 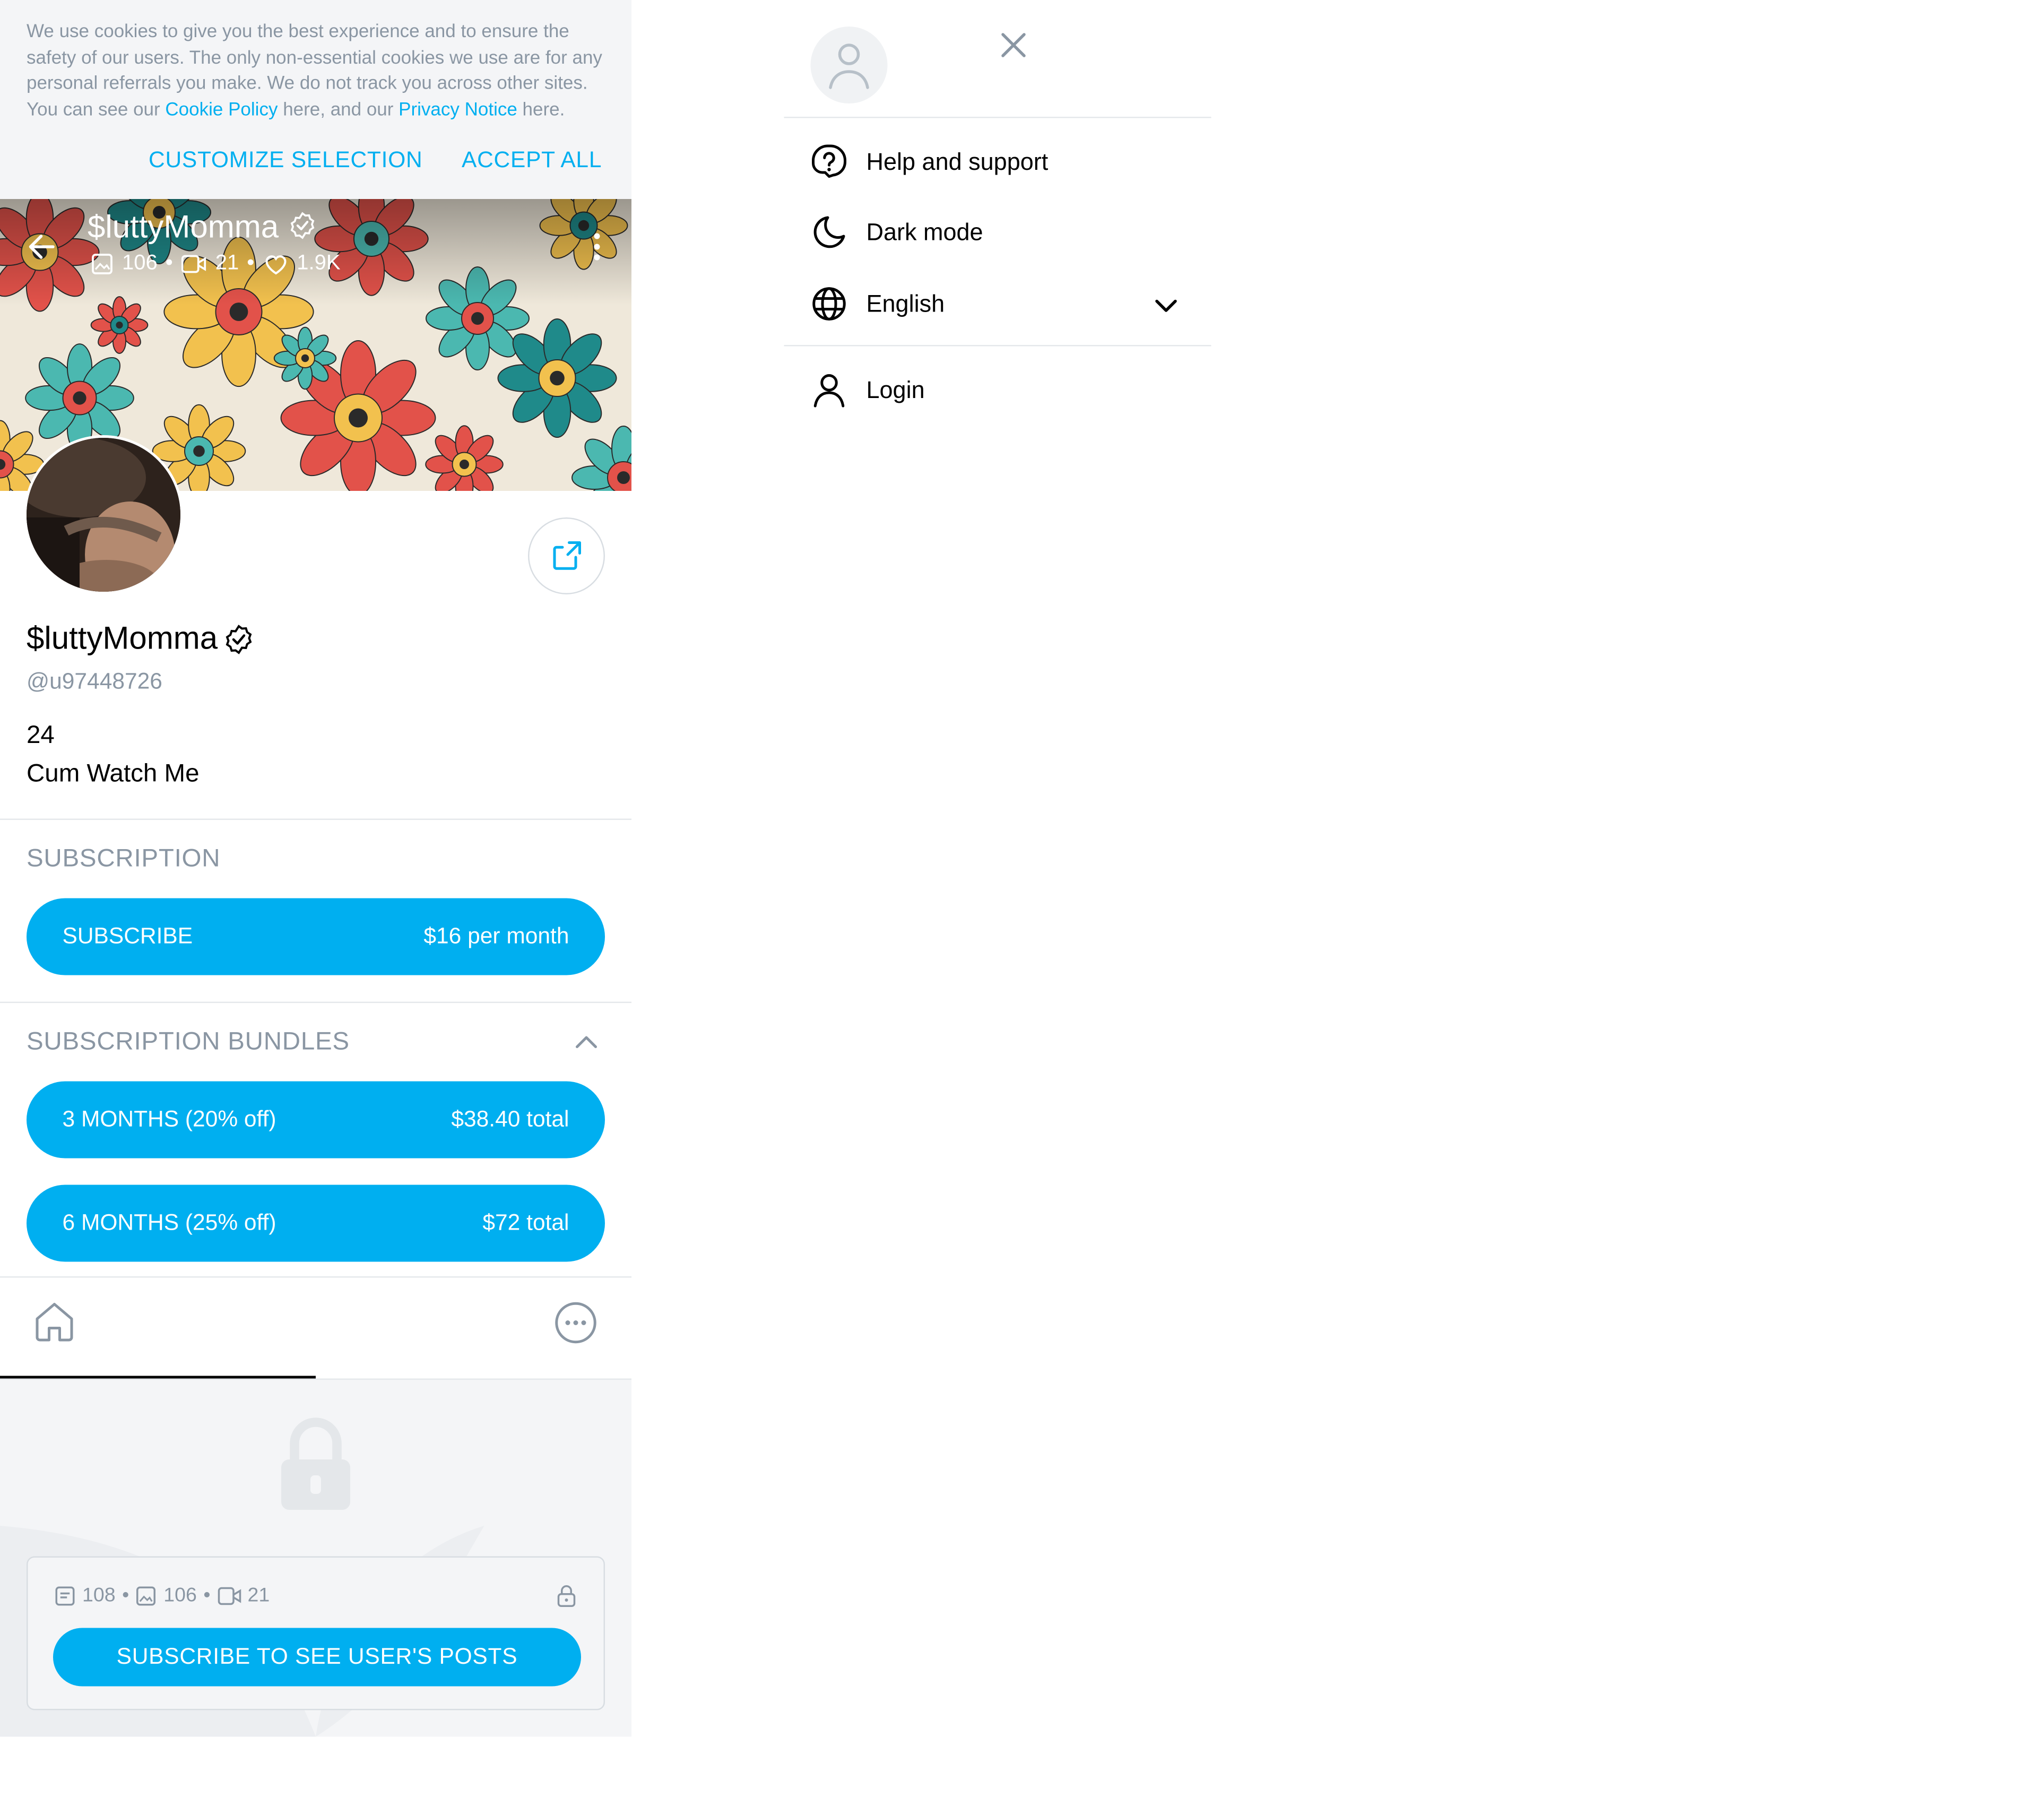 What do you see at coordinates (188, 1042) in the screenshot?
I see `bundles-section-title: SUBSCRIPTION BUNDLES` at bounding box center [188, 1042].